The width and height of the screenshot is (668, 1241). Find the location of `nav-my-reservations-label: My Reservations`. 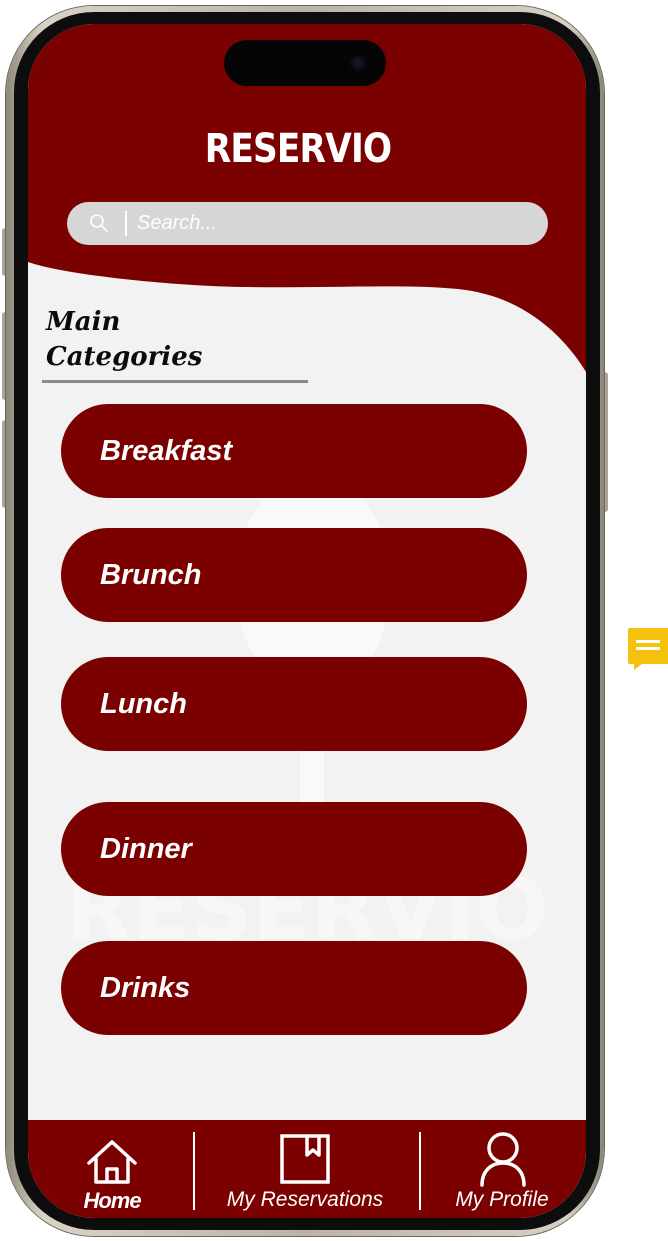

nav-my-reservations-label: My Reservations is located at coordinates (305, 1199).